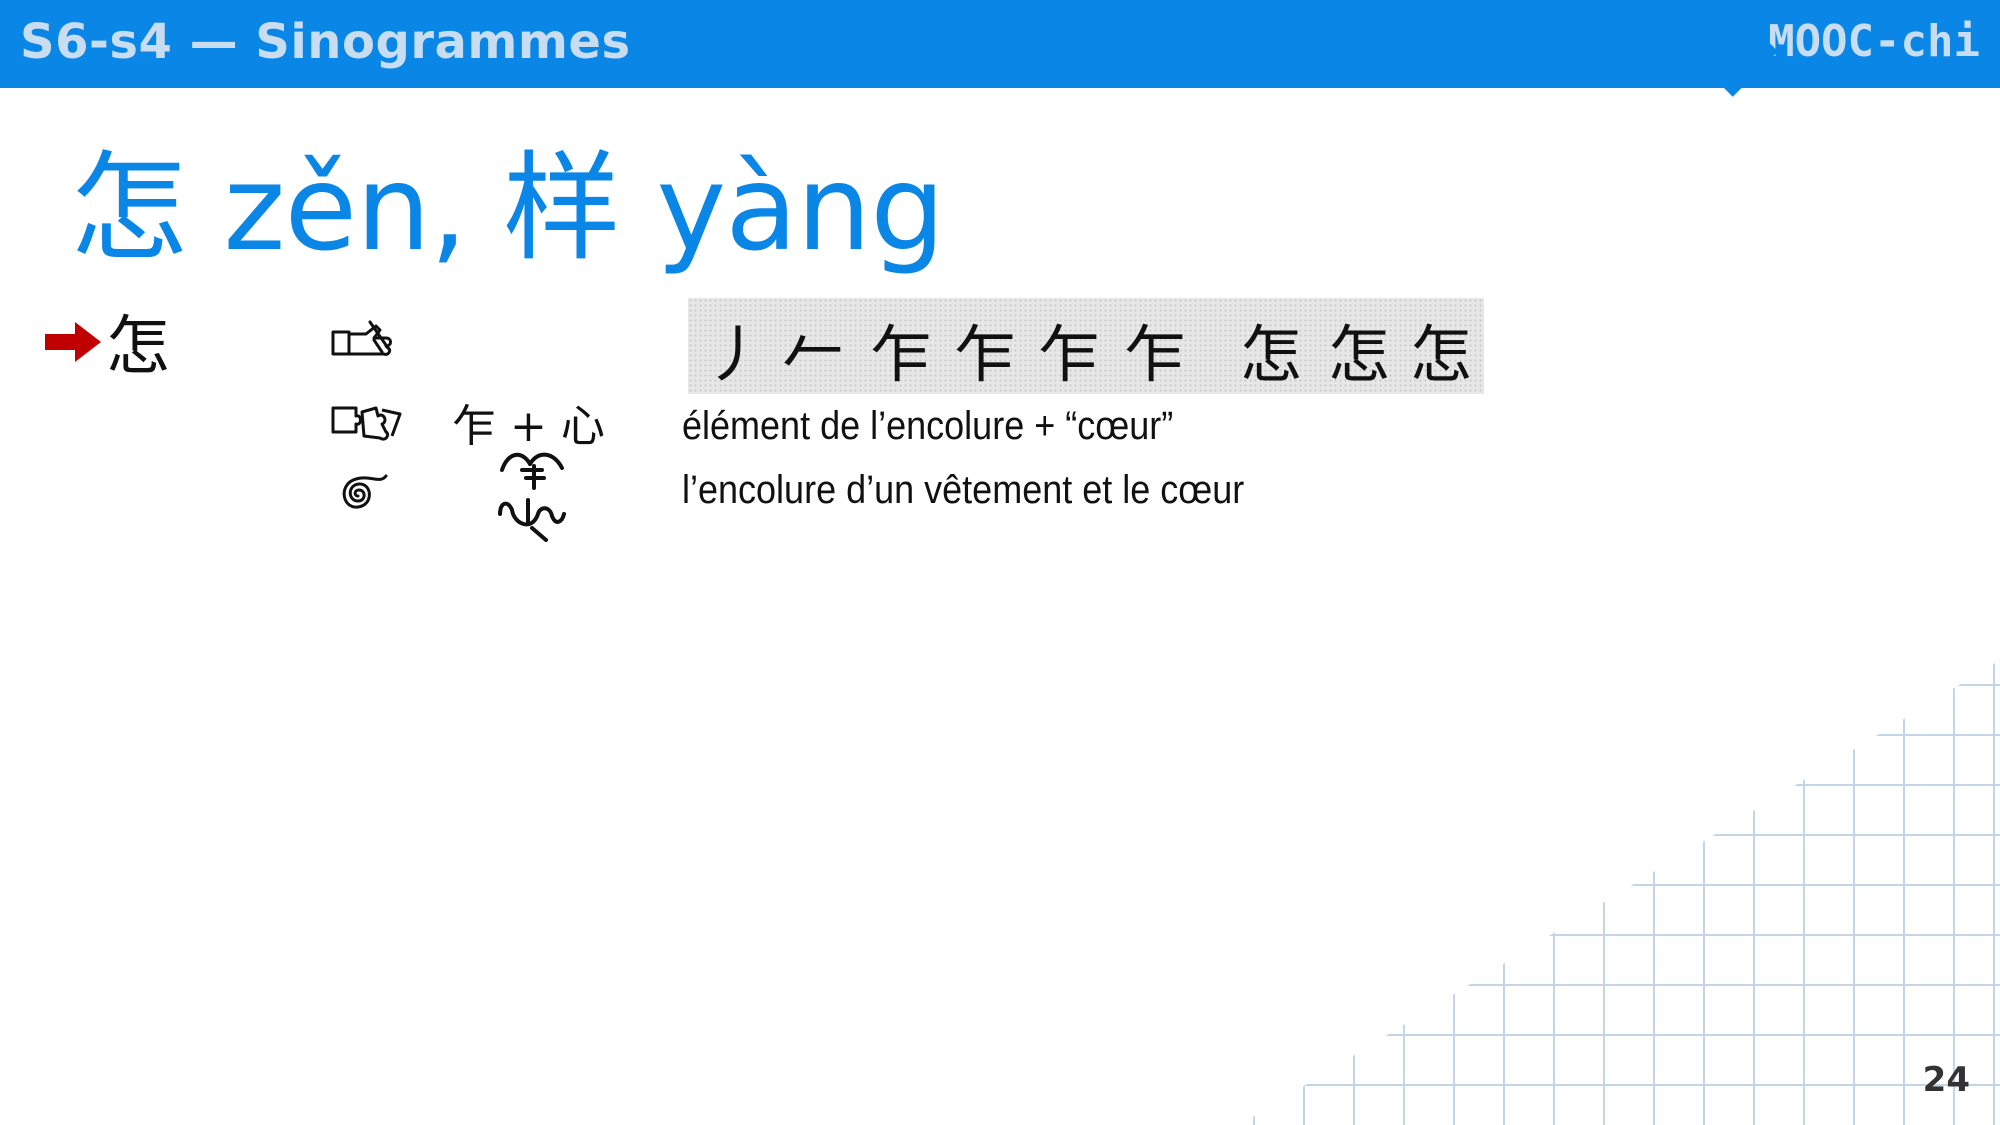 Image resolution: width=2000 pixels, height=1125 pixels. Describe the element at coordinates (928, 426) in the screenshot. I see `component-meaning: élément de l’encolure + “cœur”` at that location.